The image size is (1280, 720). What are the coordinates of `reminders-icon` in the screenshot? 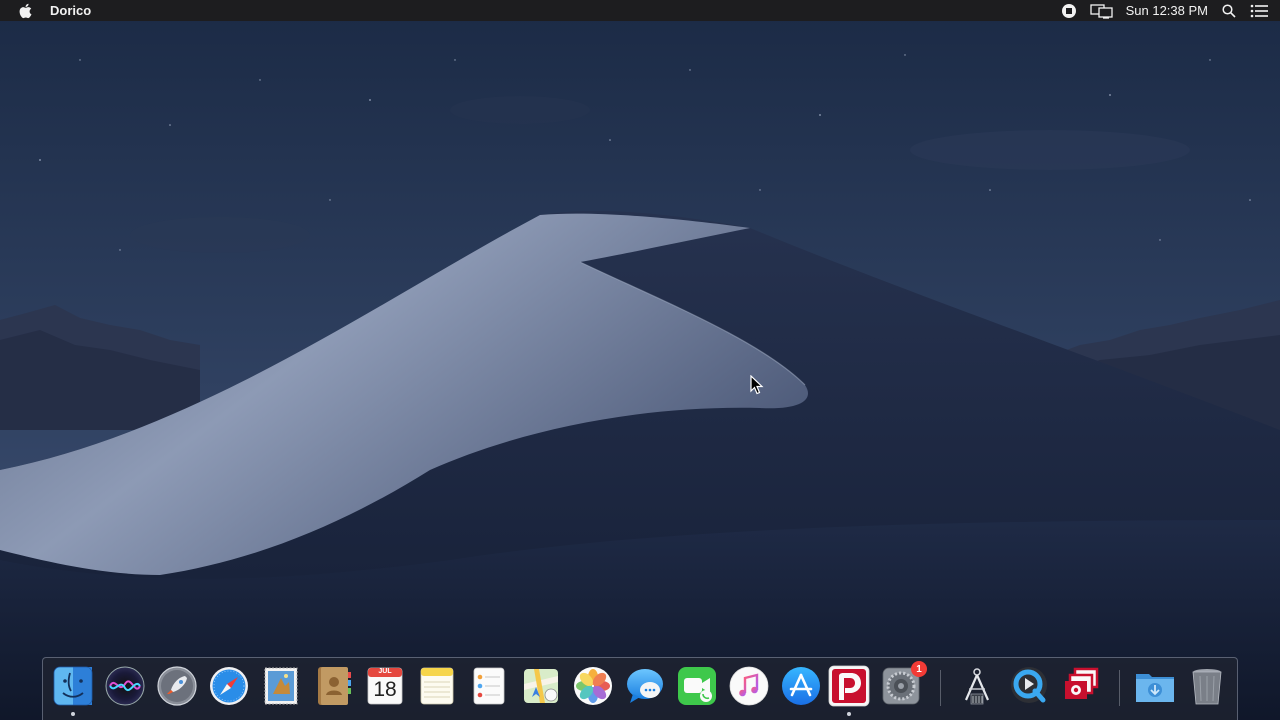 It's located at (489, 686).